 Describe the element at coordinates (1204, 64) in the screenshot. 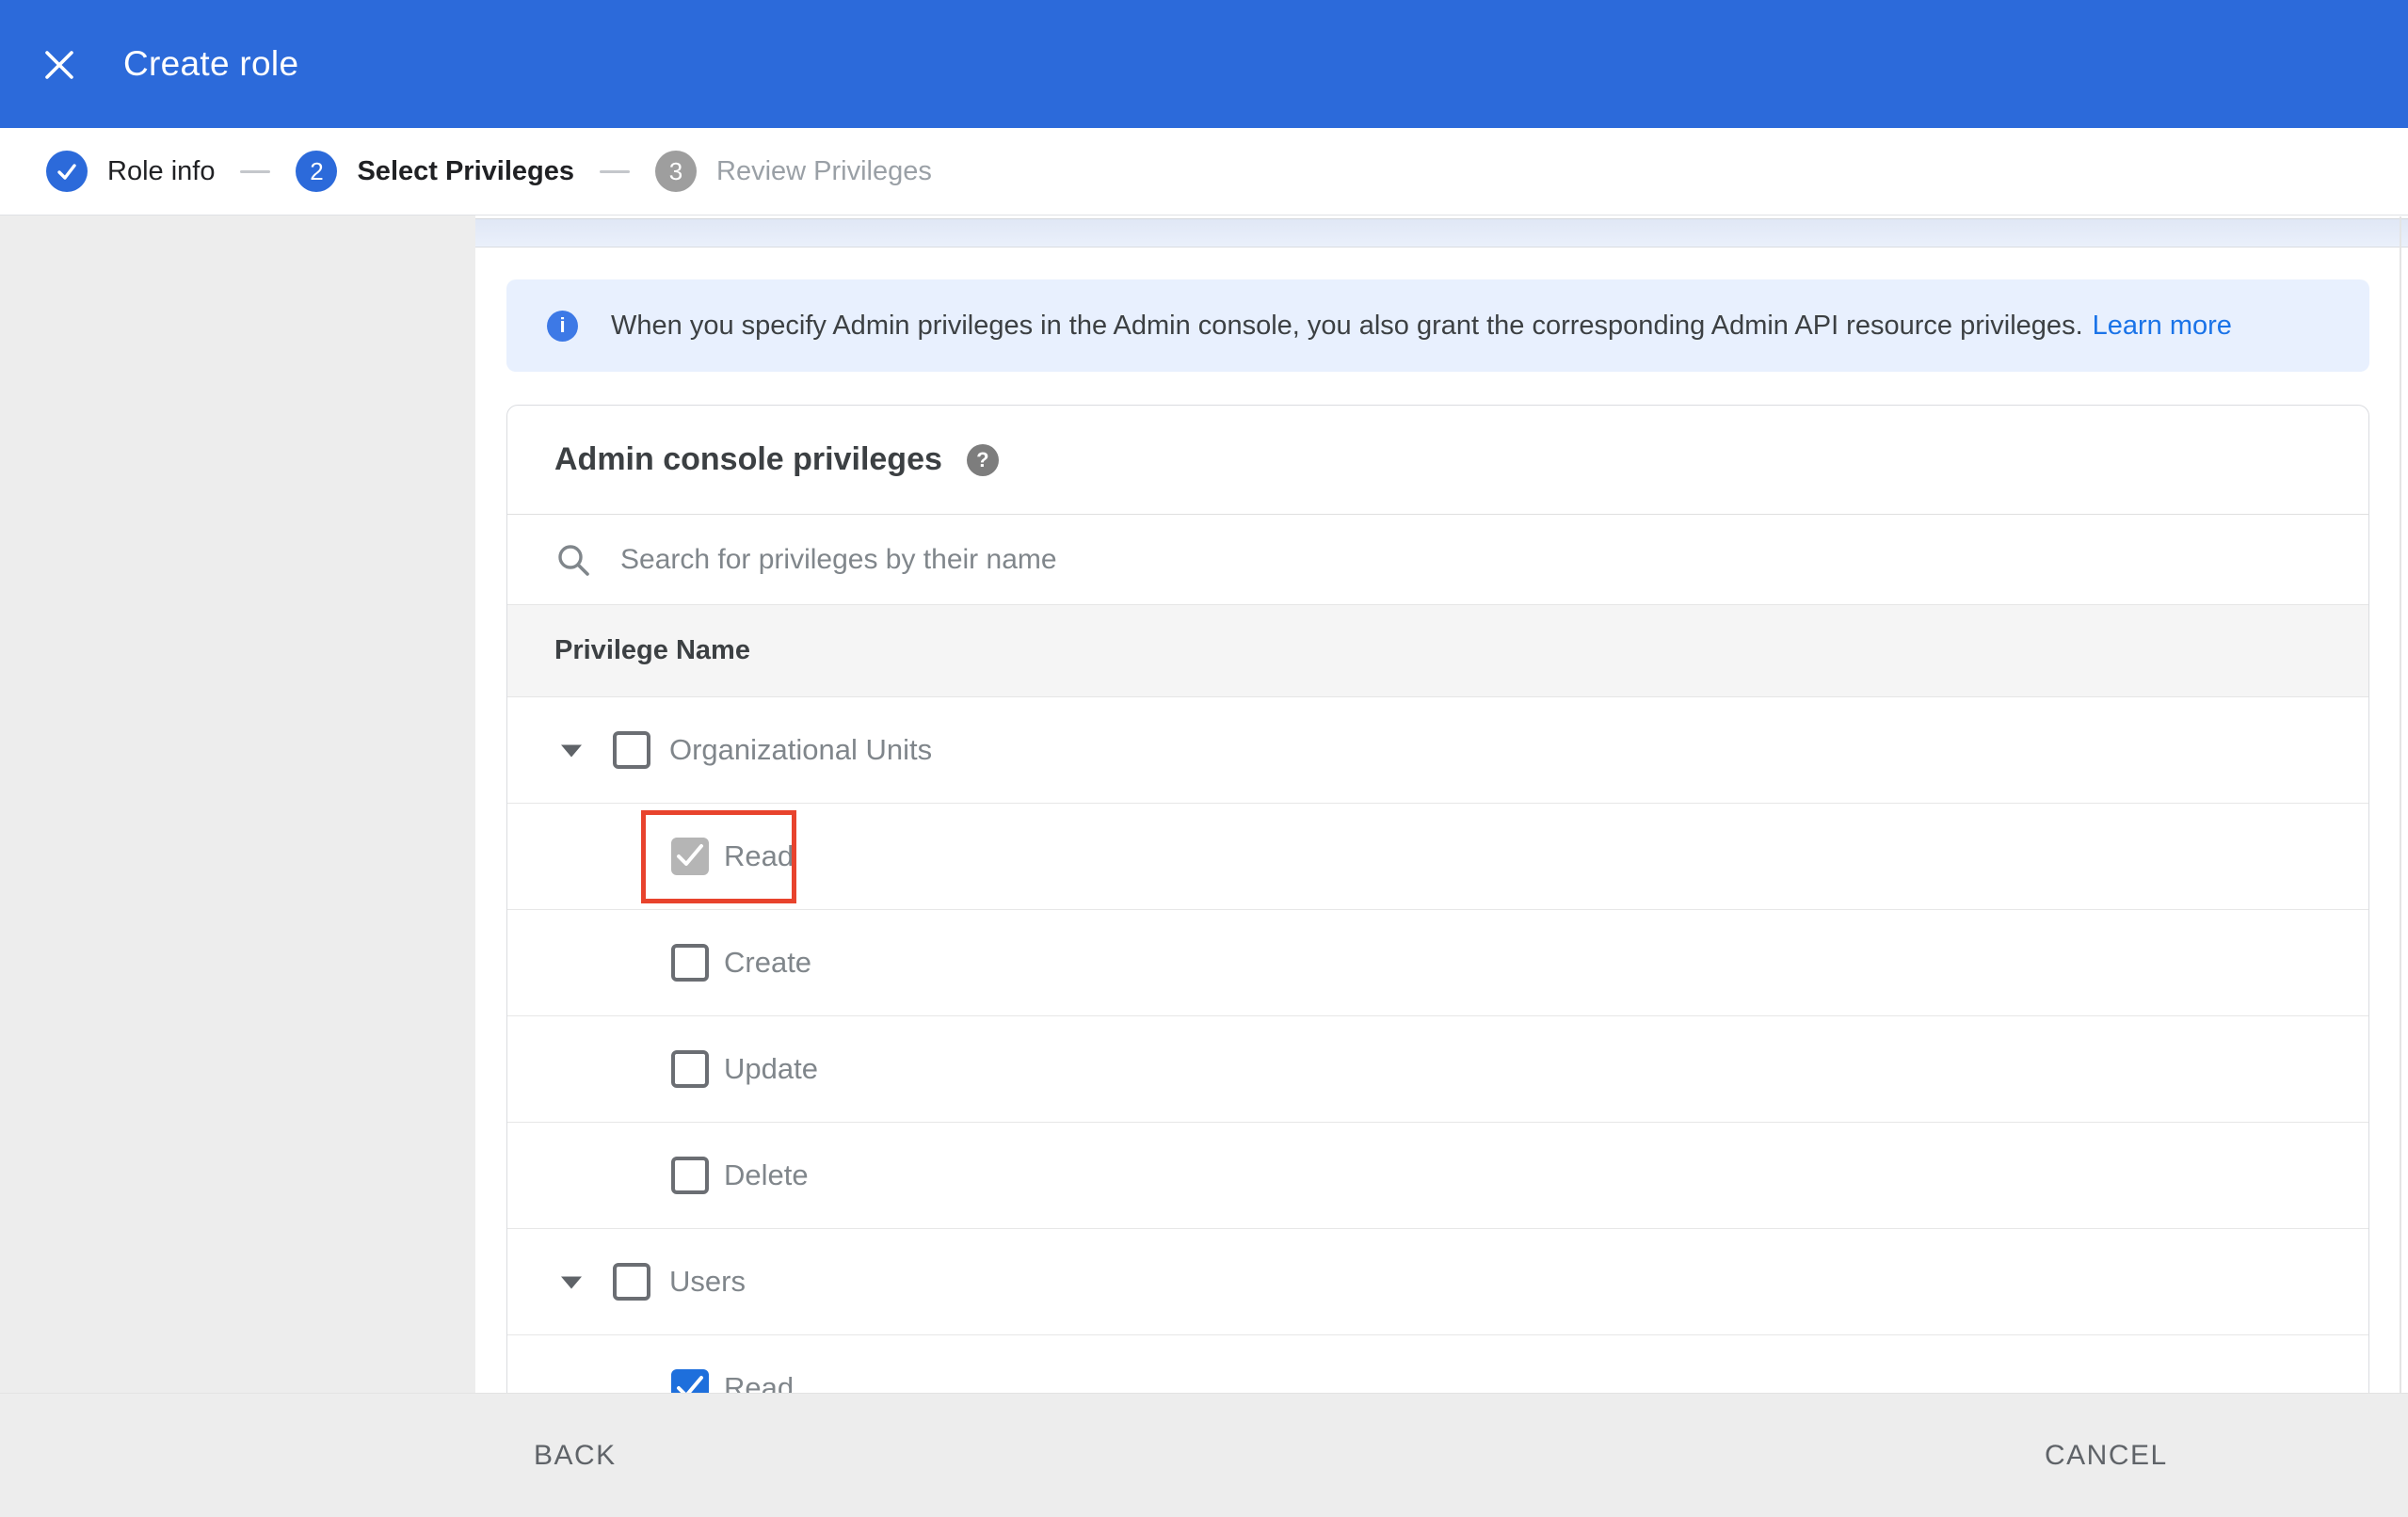

I see `app-bar: Create role` at that location.